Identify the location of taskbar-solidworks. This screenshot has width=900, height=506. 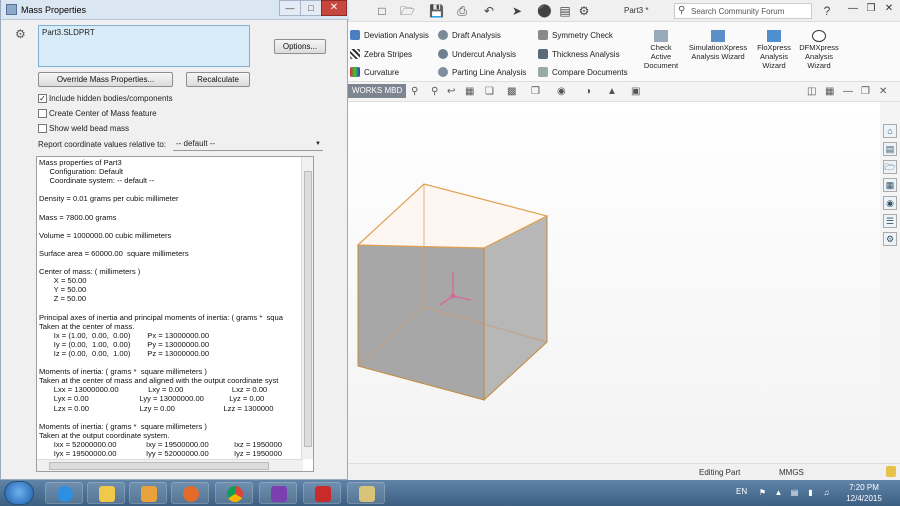
(322, 493).